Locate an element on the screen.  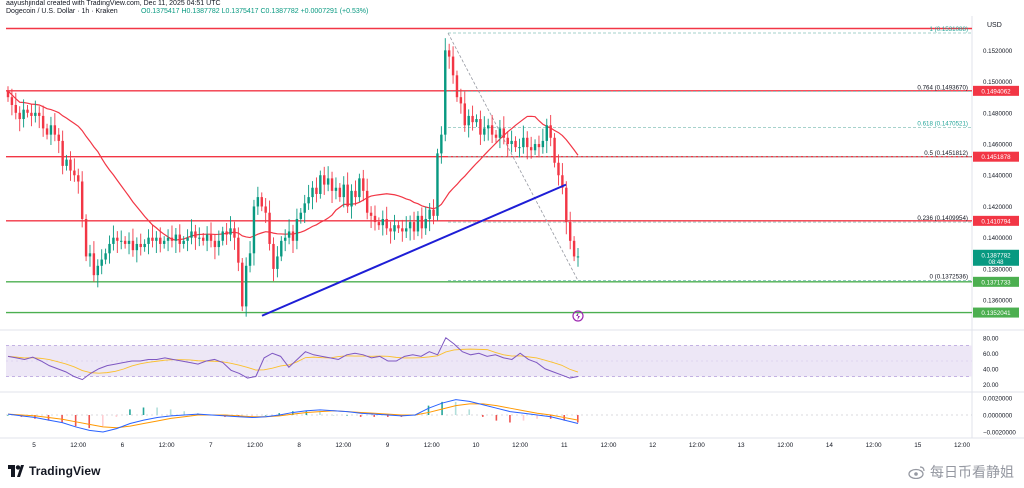
currency-label: USD is located at coordinates (994, 25).